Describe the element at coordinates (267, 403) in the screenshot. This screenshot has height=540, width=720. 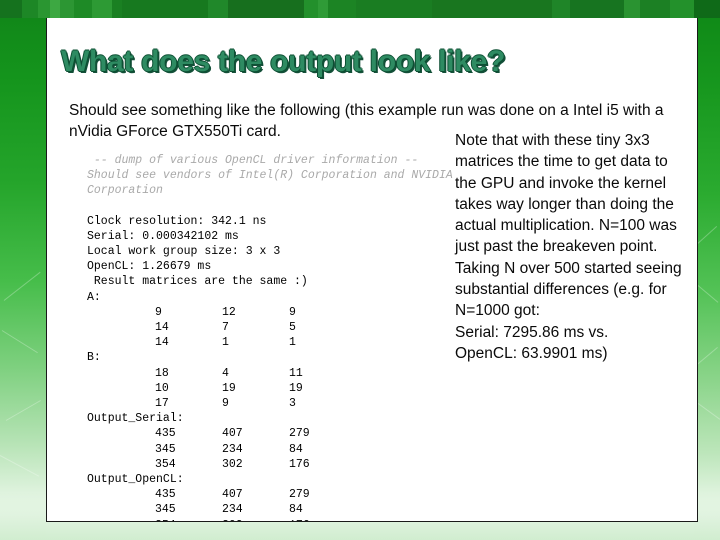
I see `matrix-row: 17 9 3` at that location.